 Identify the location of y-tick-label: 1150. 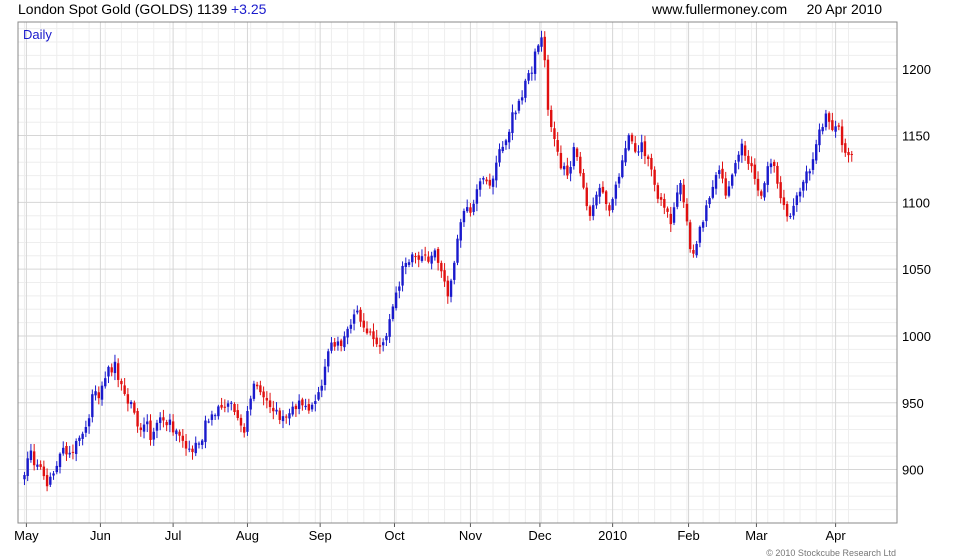
(916, 136).